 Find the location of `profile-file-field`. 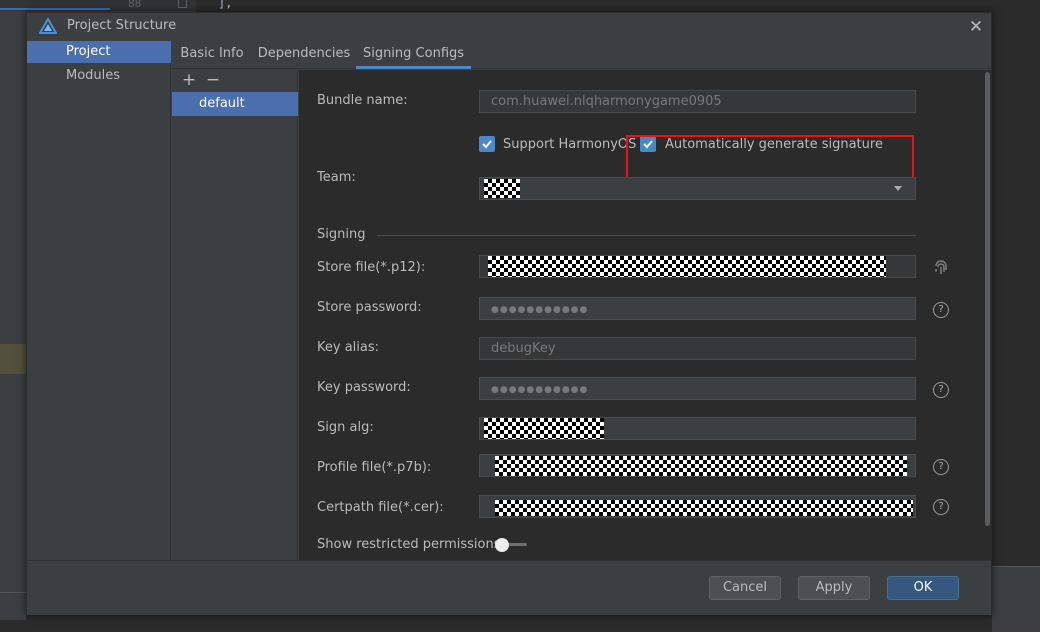

profile-file-field is located at coordinates (697, 465).